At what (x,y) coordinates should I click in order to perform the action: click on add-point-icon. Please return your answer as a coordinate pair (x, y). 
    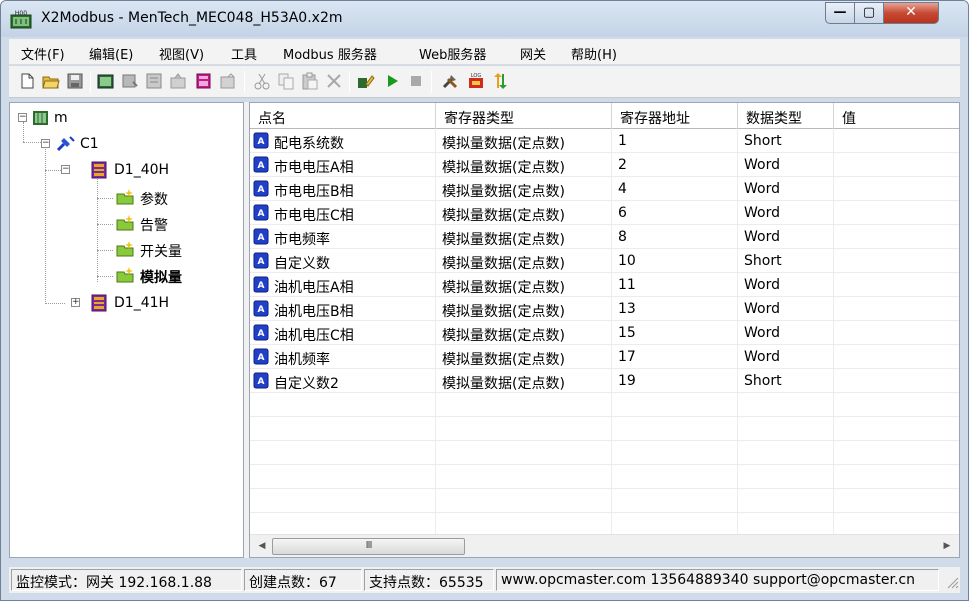
    Looking at the image, I should click on (178, 81).